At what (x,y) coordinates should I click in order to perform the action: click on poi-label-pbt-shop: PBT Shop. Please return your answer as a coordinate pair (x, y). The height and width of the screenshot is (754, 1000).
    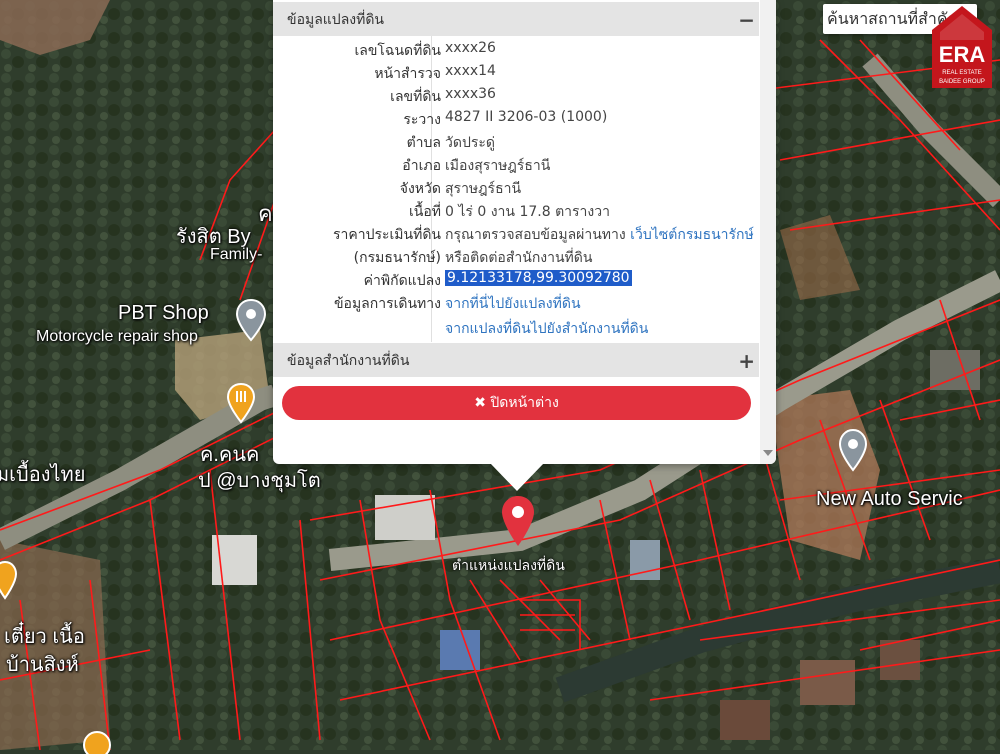
    Looking at the image, I should click on (163, 313).